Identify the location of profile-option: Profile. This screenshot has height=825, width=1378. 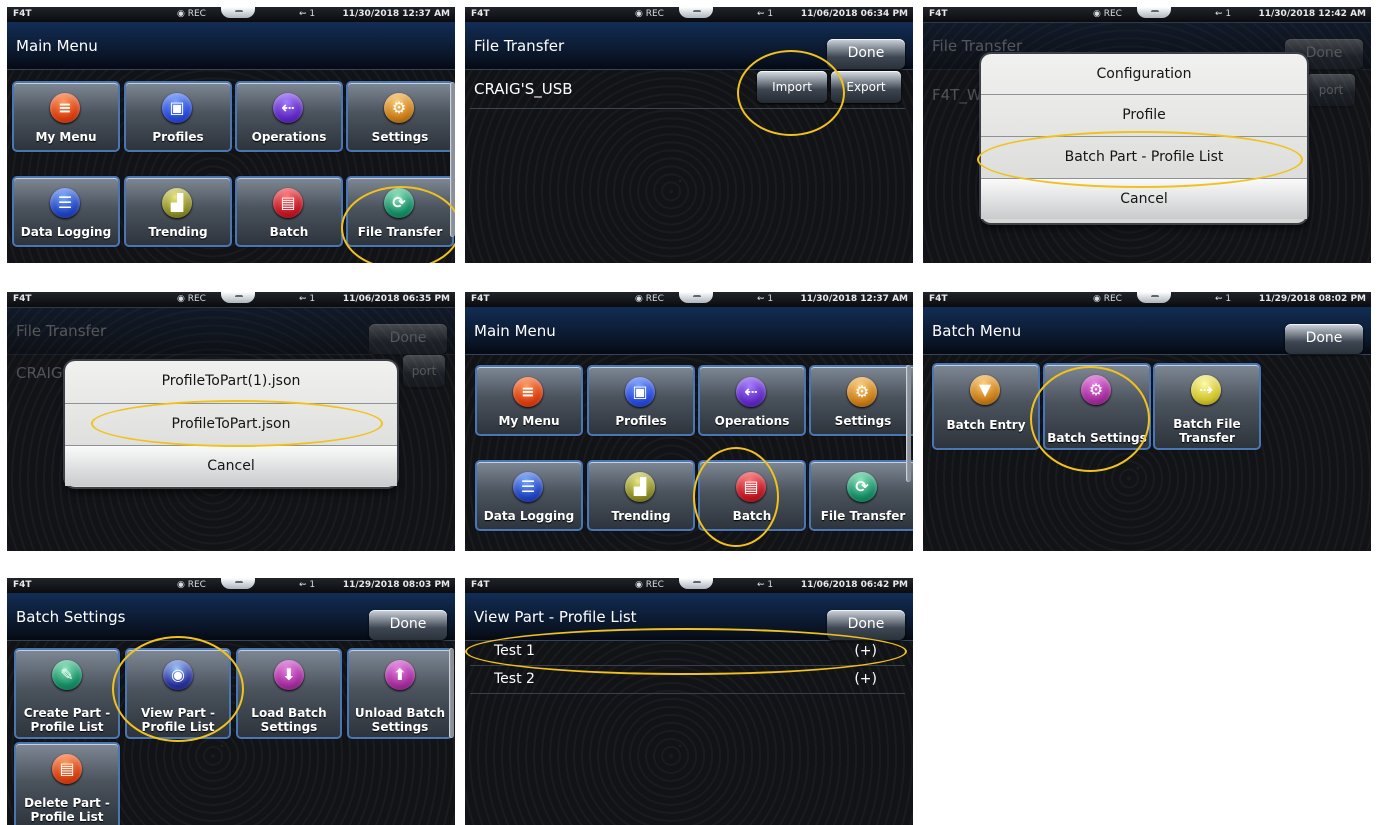
(1144, 114).